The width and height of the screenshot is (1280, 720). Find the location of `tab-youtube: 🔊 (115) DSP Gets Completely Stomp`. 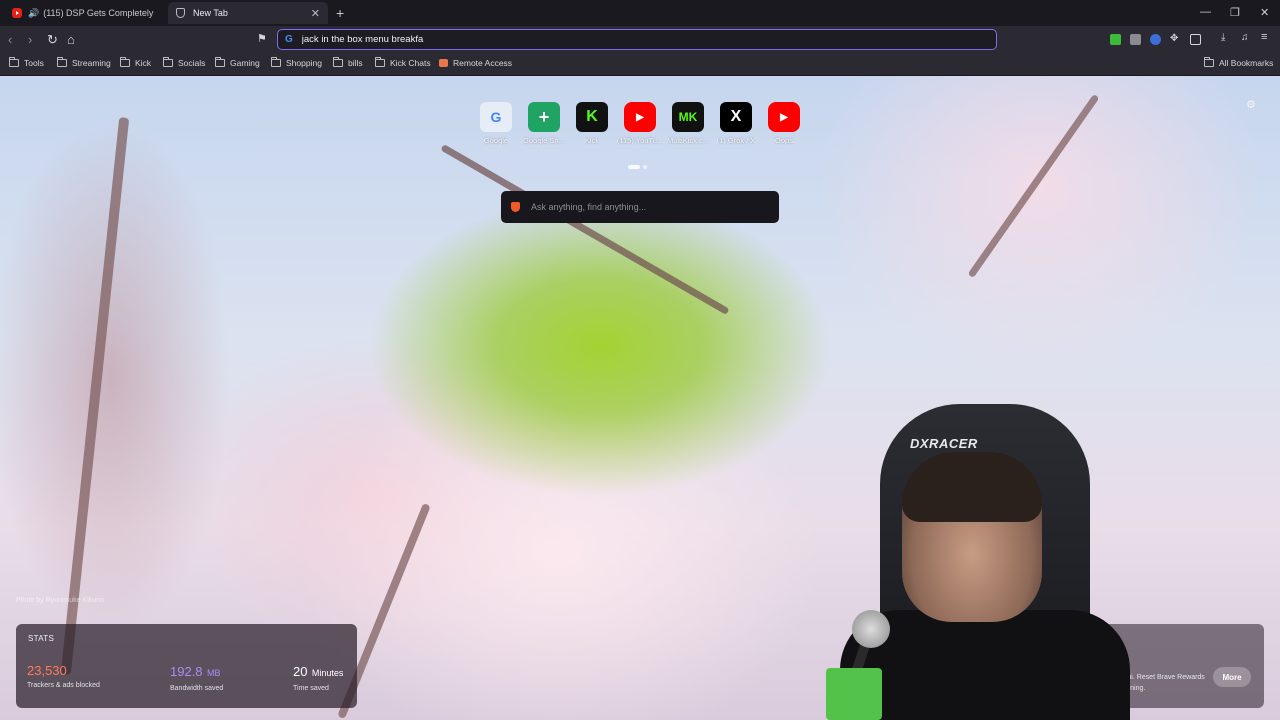

tab-youtube: 🔊 (115) DSP Gets Completely Stomp is located at coordinates (84, 13).